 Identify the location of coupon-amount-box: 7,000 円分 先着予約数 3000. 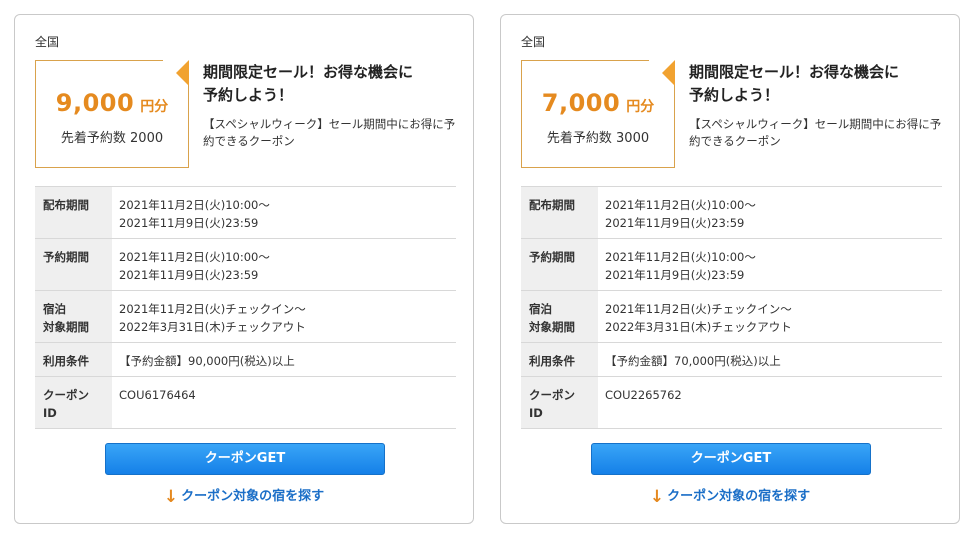
(598, 114).